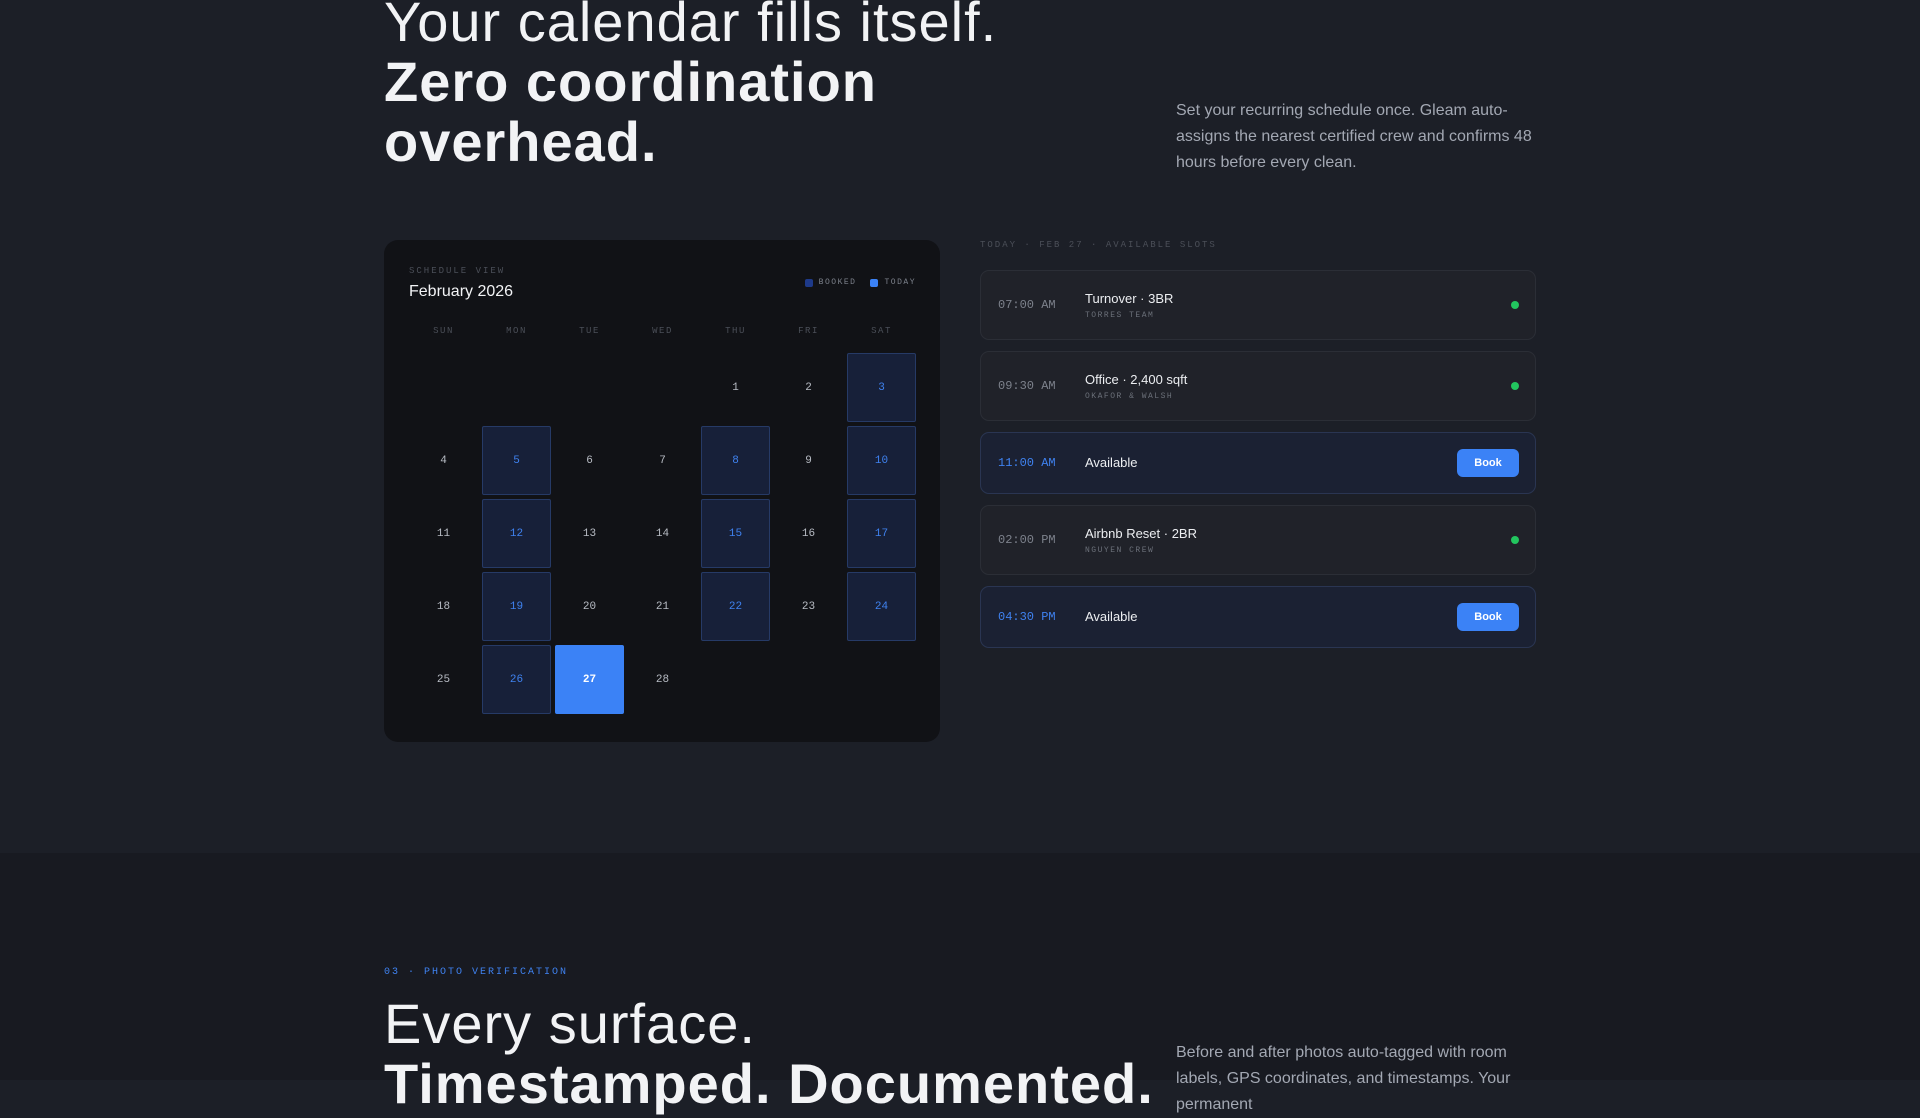  I want to click on calendar-day-6: 6, so click(589, 460).